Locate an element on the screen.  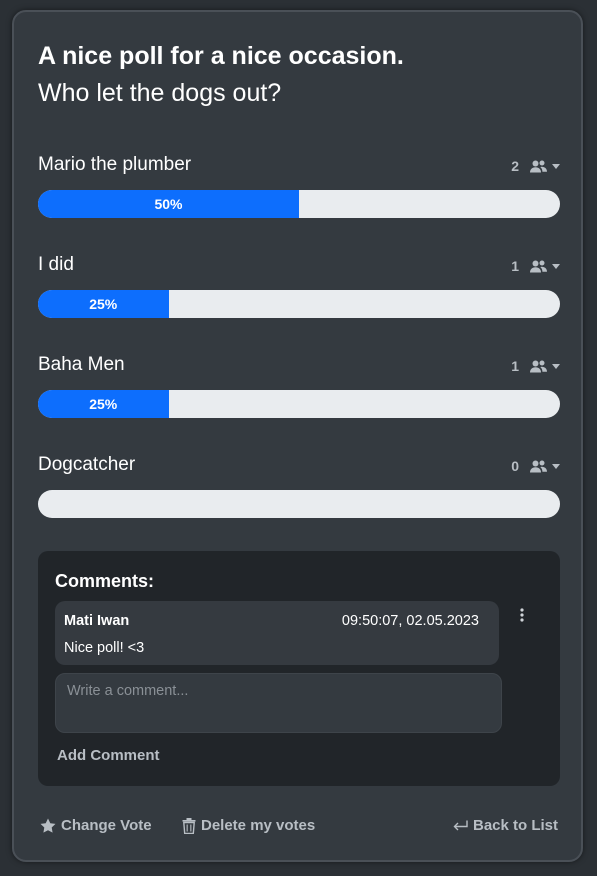
poll-title-line1: A nice poll for a nice occasion. is located at coordinates (221, 56).